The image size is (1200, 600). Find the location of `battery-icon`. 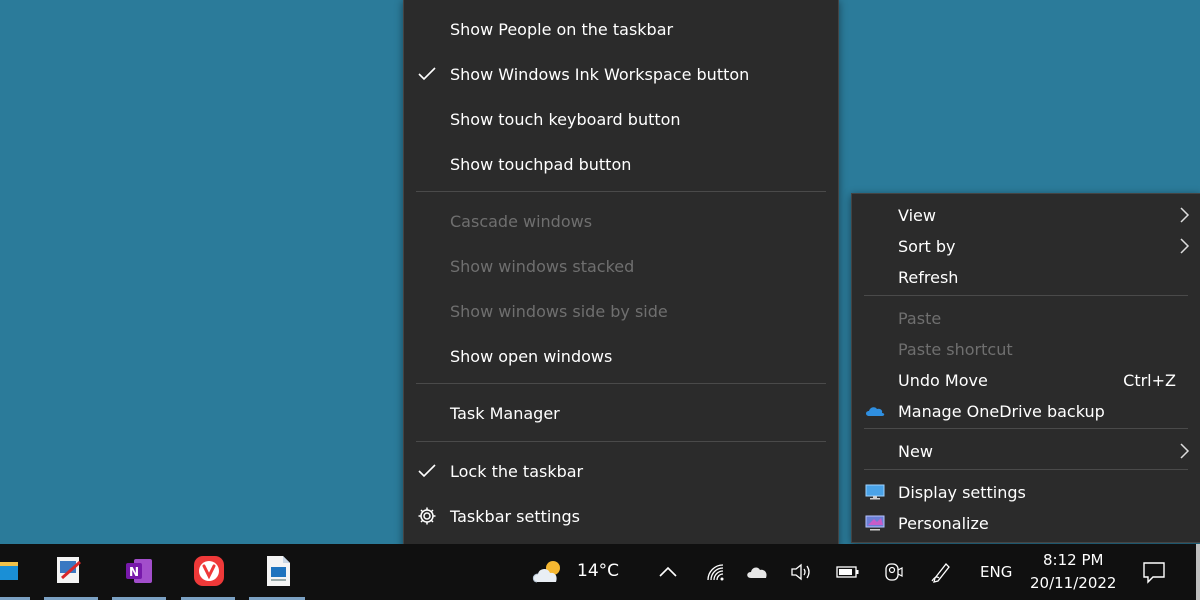

battery-icon is located at coordinates (848, 572).